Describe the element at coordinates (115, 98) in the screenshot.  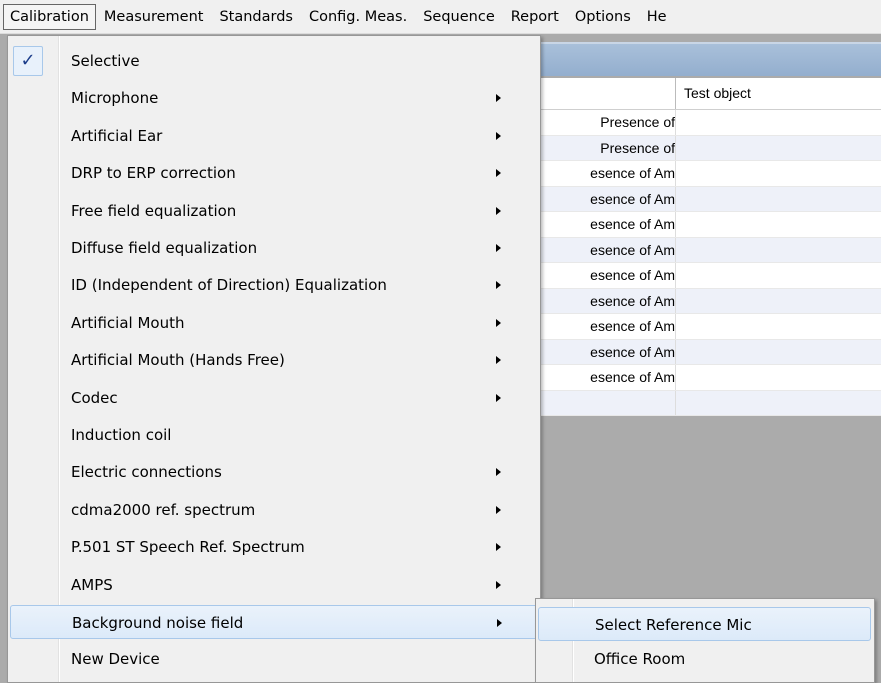
I see `menu-item-label: Microphone` at that location.